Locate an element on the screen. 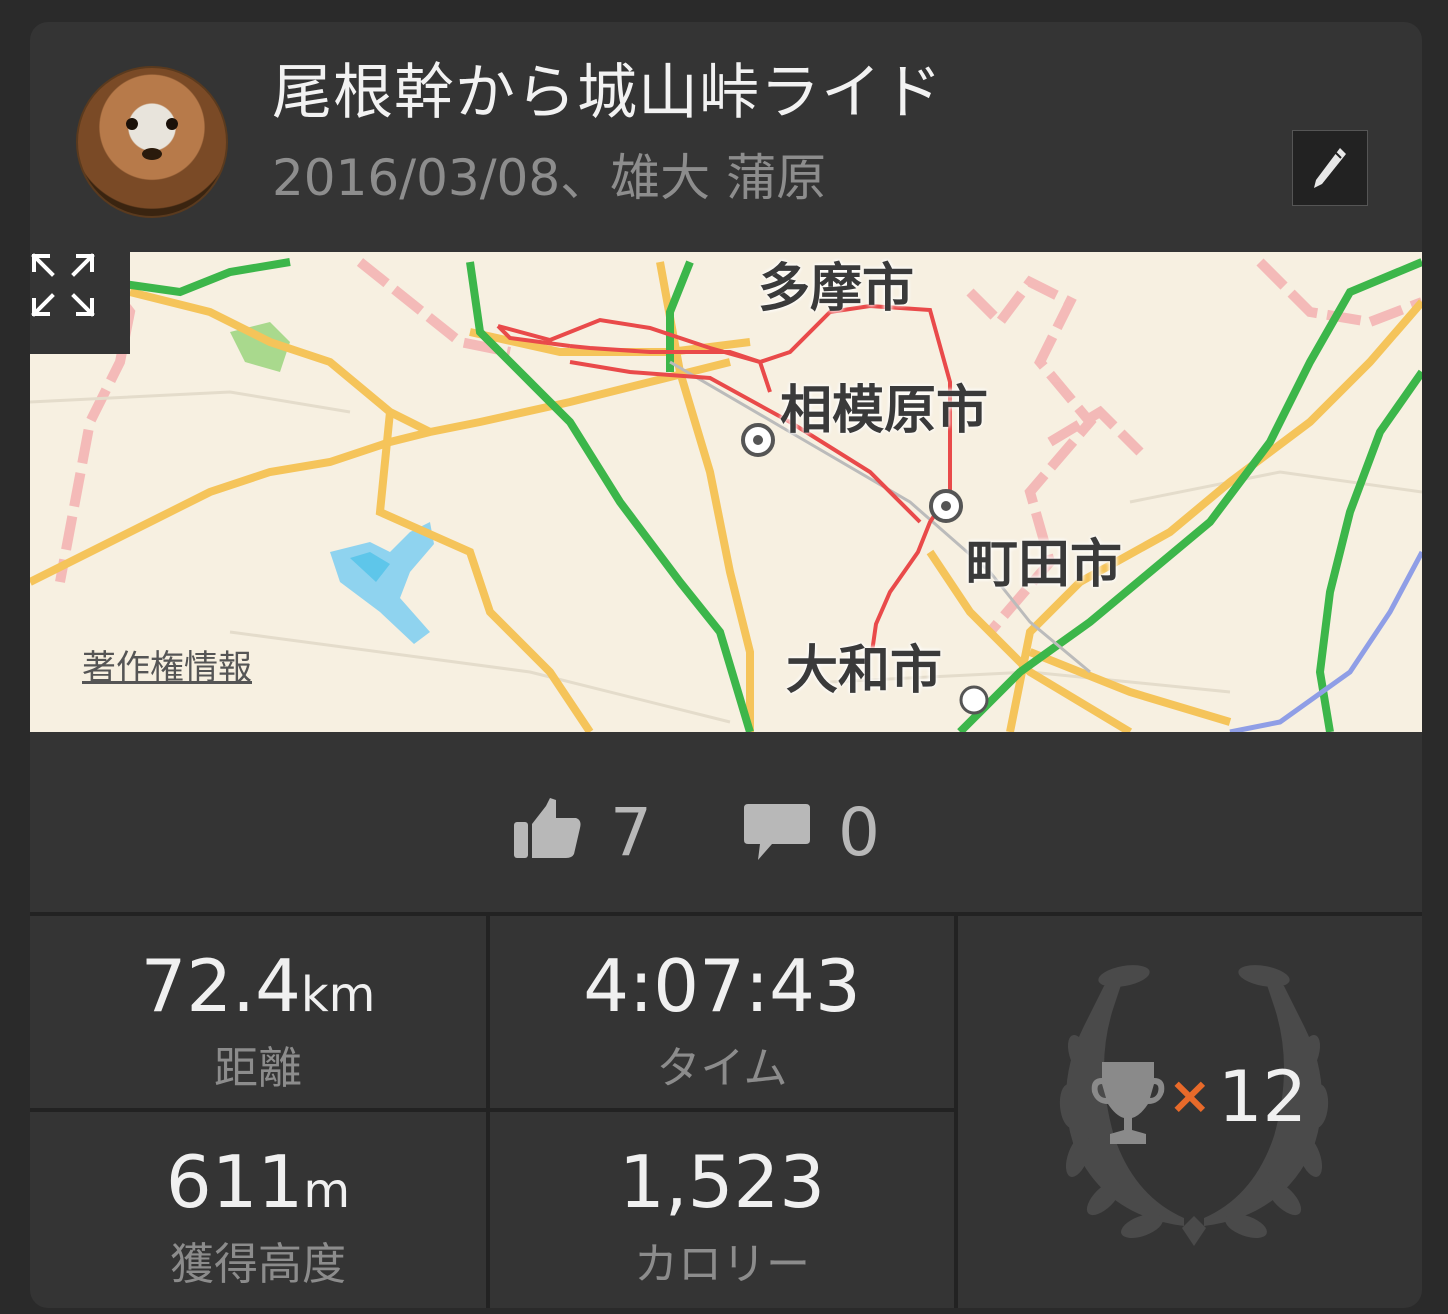 This screenshot has width=1448, height=1314. edit-button is located at coordinates (1330, 168).